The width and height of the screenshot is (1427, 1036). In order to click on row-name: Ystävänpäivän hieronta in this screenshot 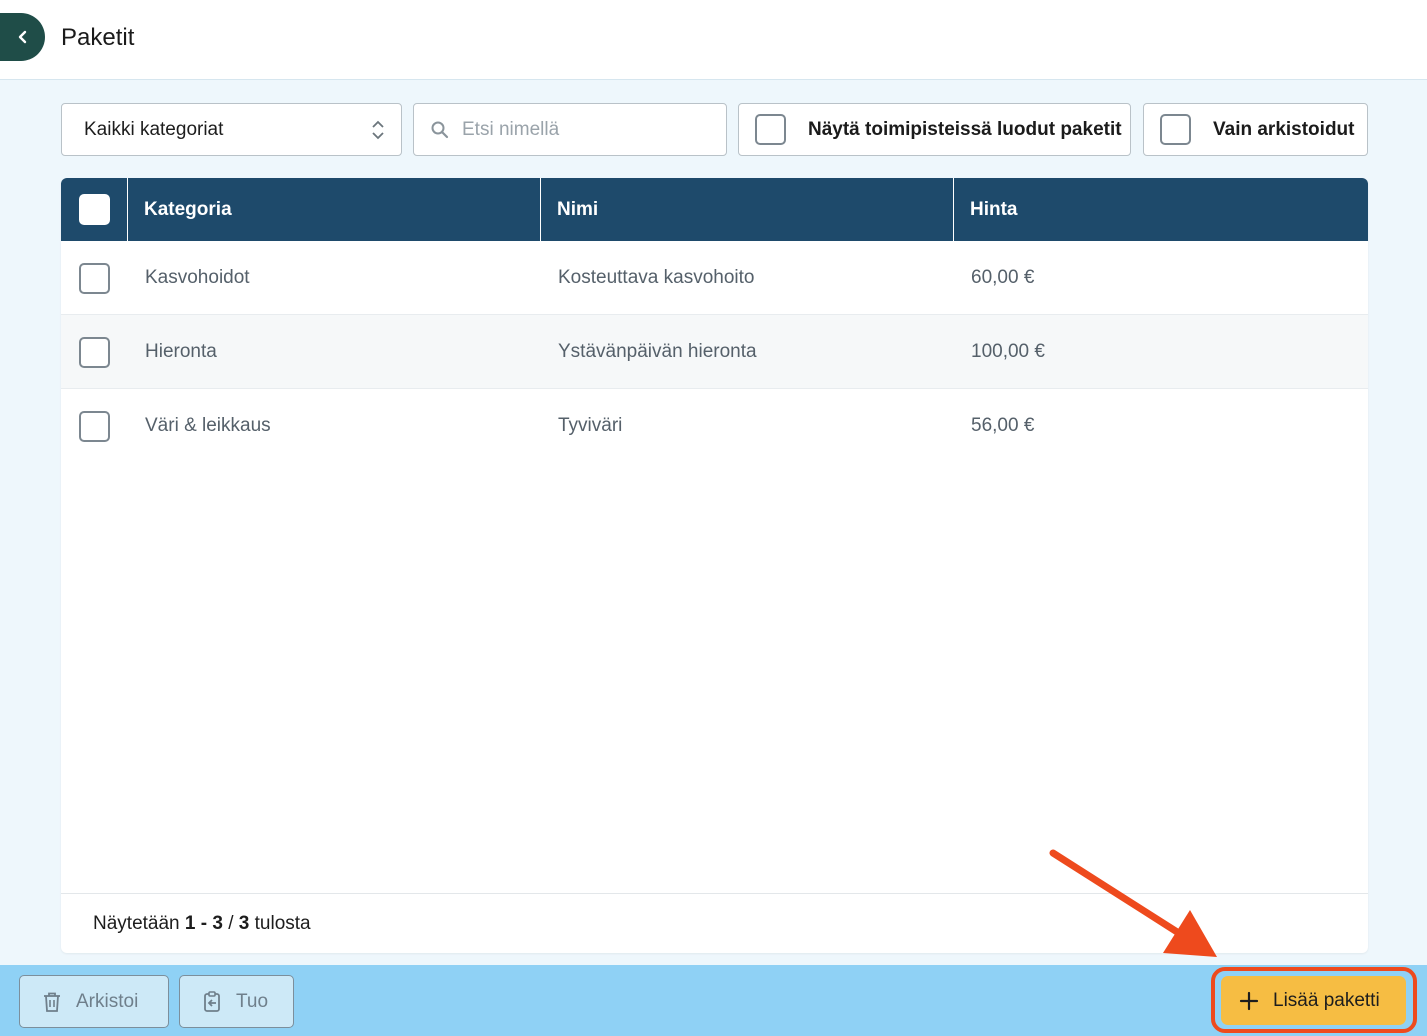, I will do `click(657, 351)`.